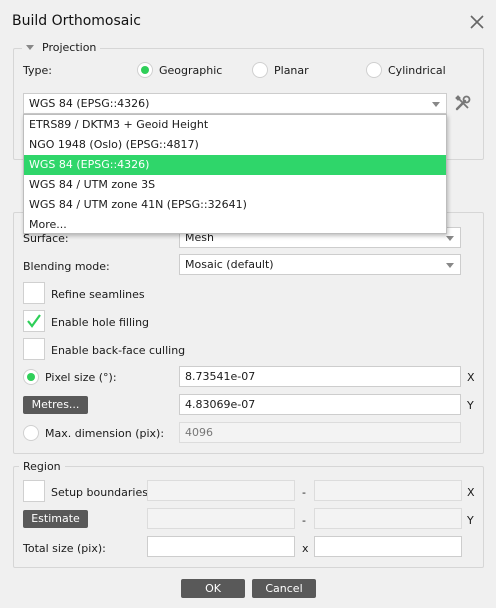 The width and height of the screenshot is (496, 608). Describe the element at coordinates (30, 47) in the screenshot. I see `triangle-down-icon` at that location.